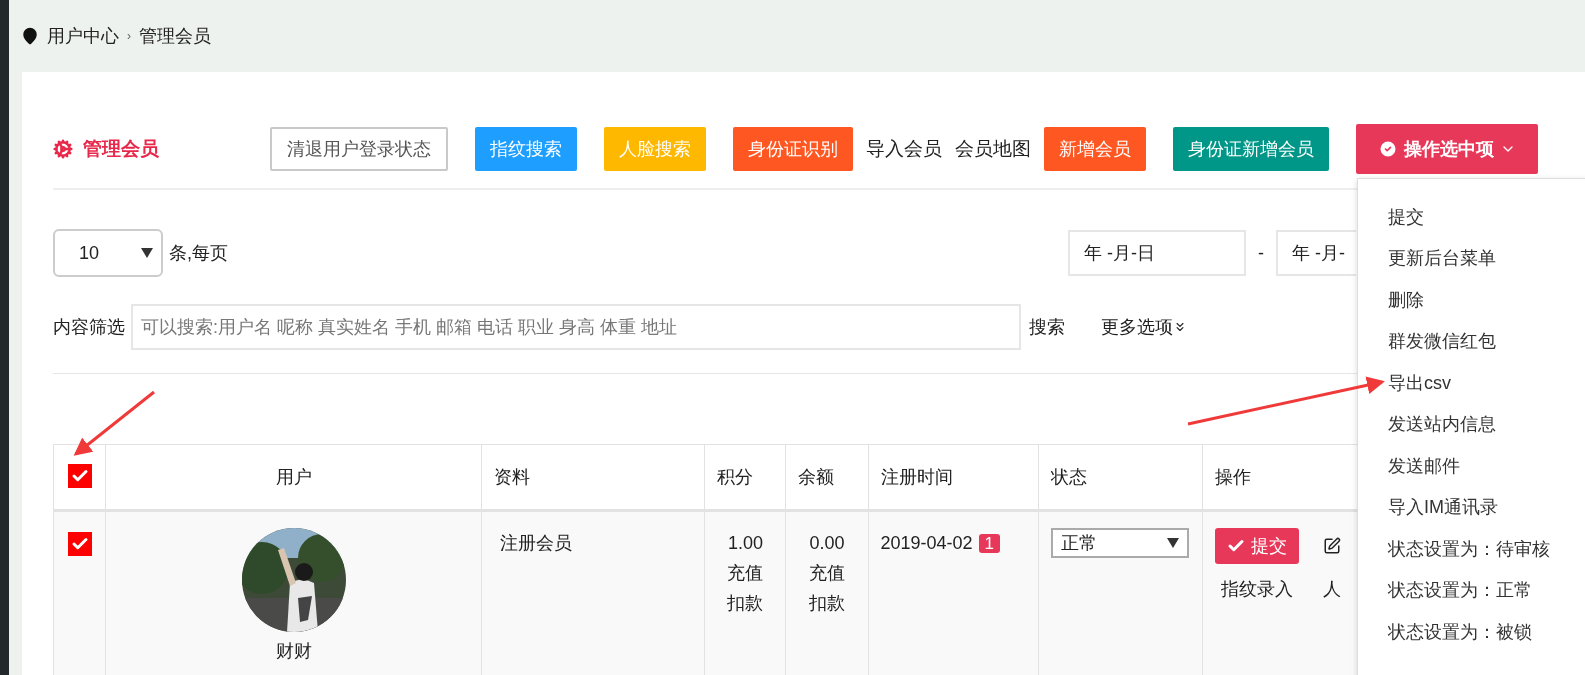  I want to click on balance-link: 充值, so click(827, 573).